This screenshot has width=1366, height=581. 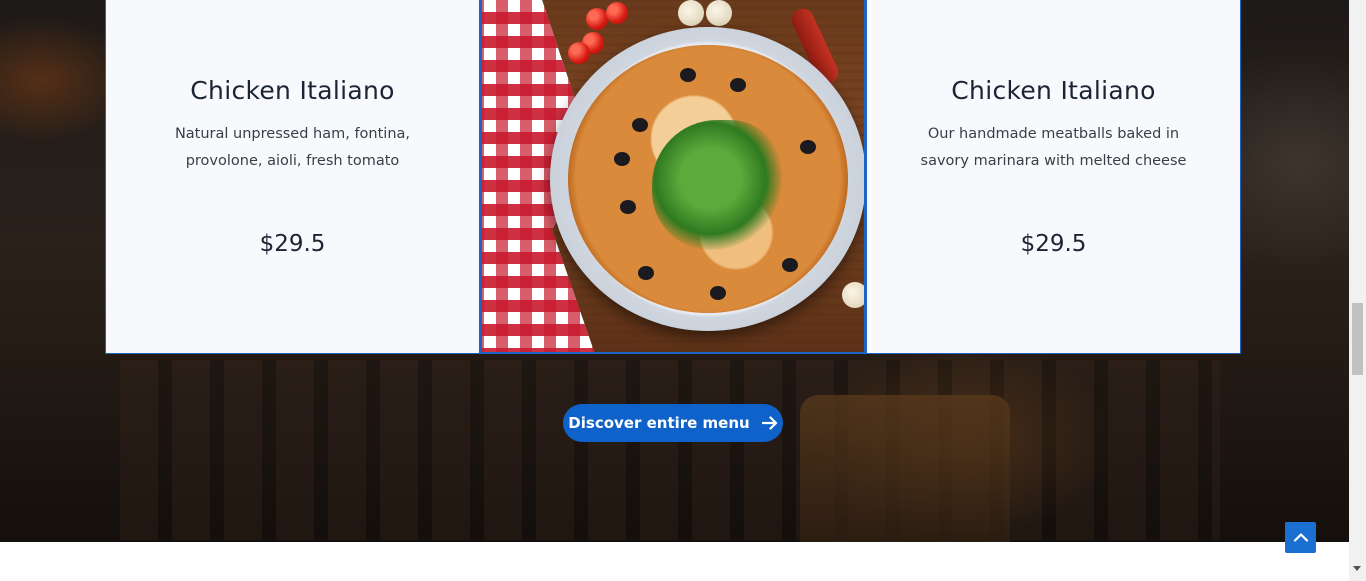 I want to click on arrow-right-icon, so click(x=769, y=423).